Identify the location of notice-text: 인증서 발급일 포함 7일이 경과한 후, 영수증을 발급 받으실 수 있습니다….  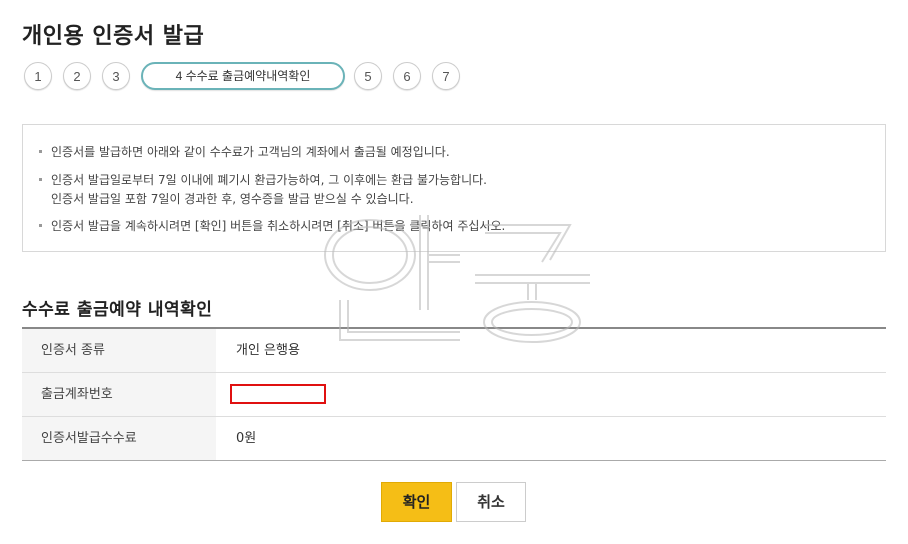
(232, 199).